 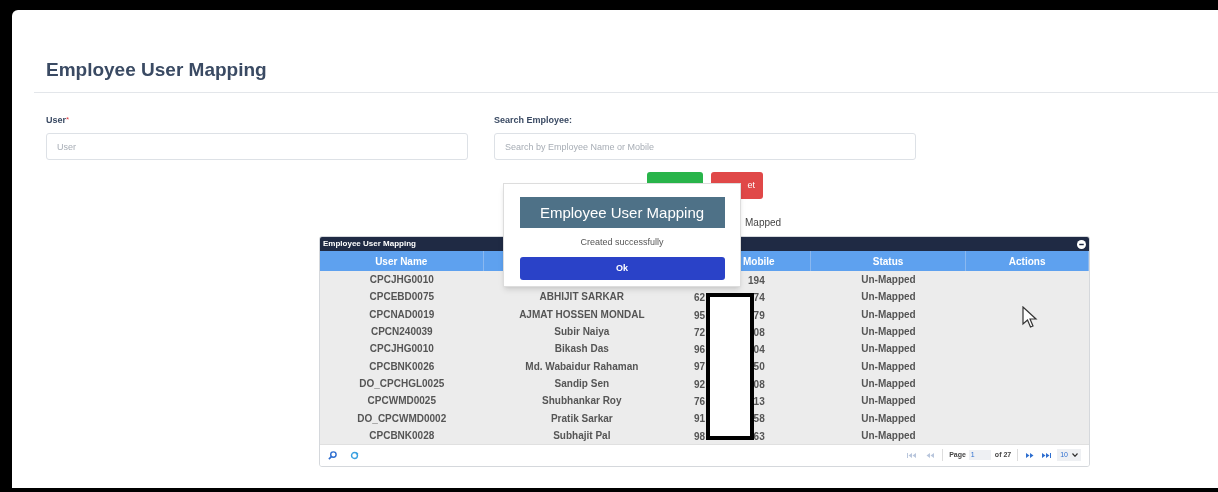 What do you see at coordinates (402, 366) in the screenshot?
I see `table-cell-text: CPCBNK0026` at bounding box center [402, 366].